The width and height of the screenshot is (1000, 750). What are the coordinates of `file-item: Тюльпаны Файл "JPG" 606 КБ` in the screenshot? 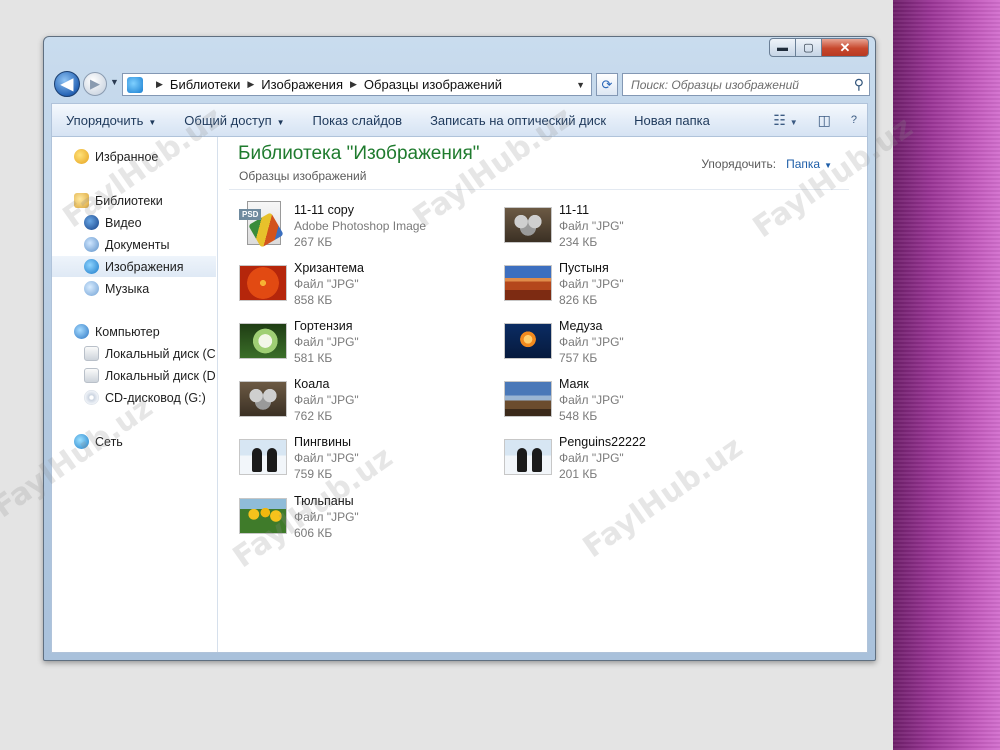 It's located at (359, 521).